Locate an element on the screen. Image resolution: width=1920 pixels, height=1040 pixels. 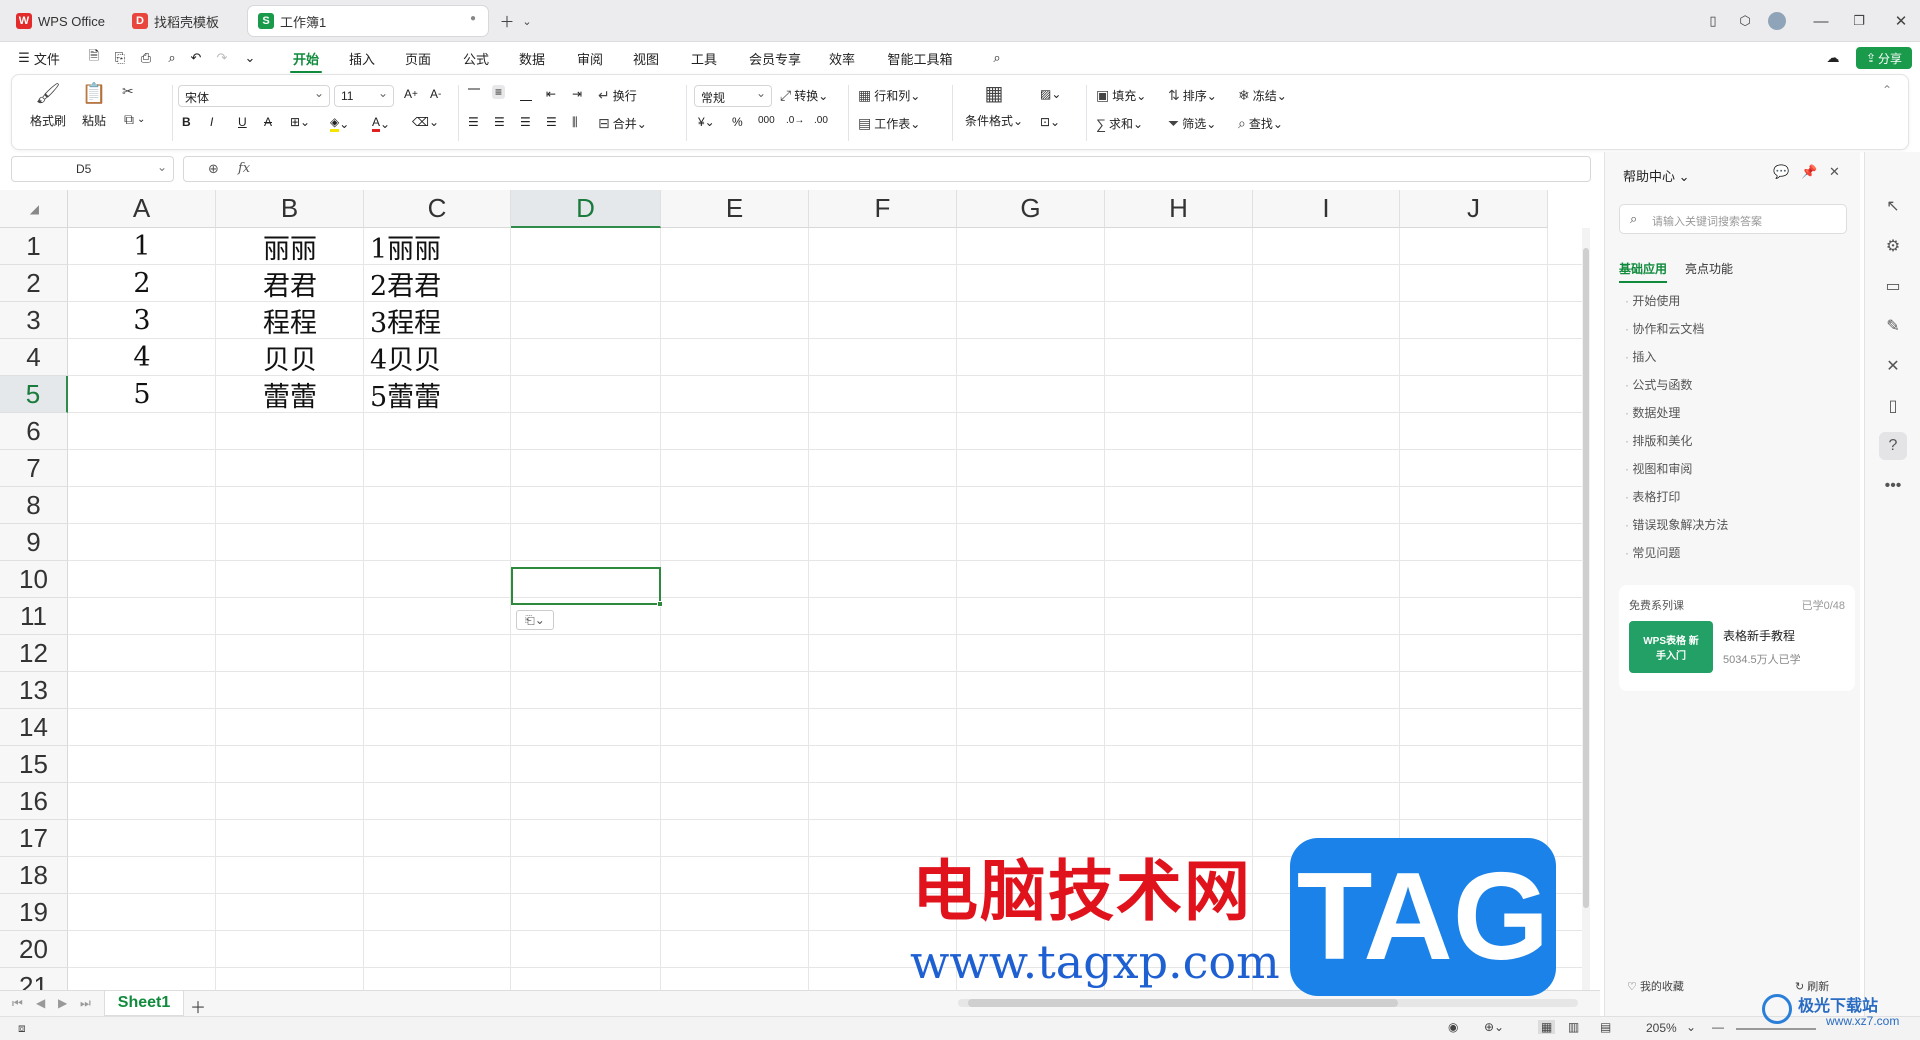
align-middle-icon: ≡ is located at coordinates (499, 92).